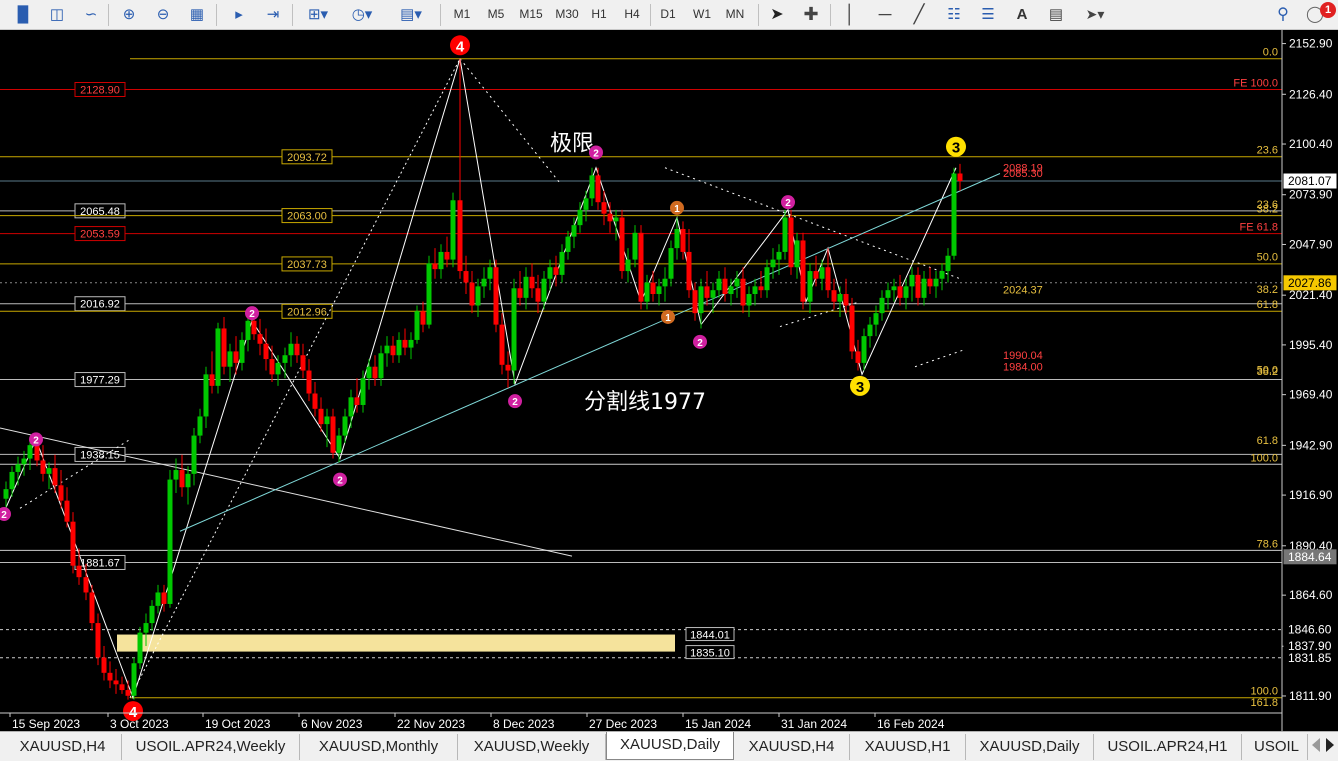 This screenshot has width=1338, height=761. I want to click on timeframe-m1-button: M1, so click(462, 14).